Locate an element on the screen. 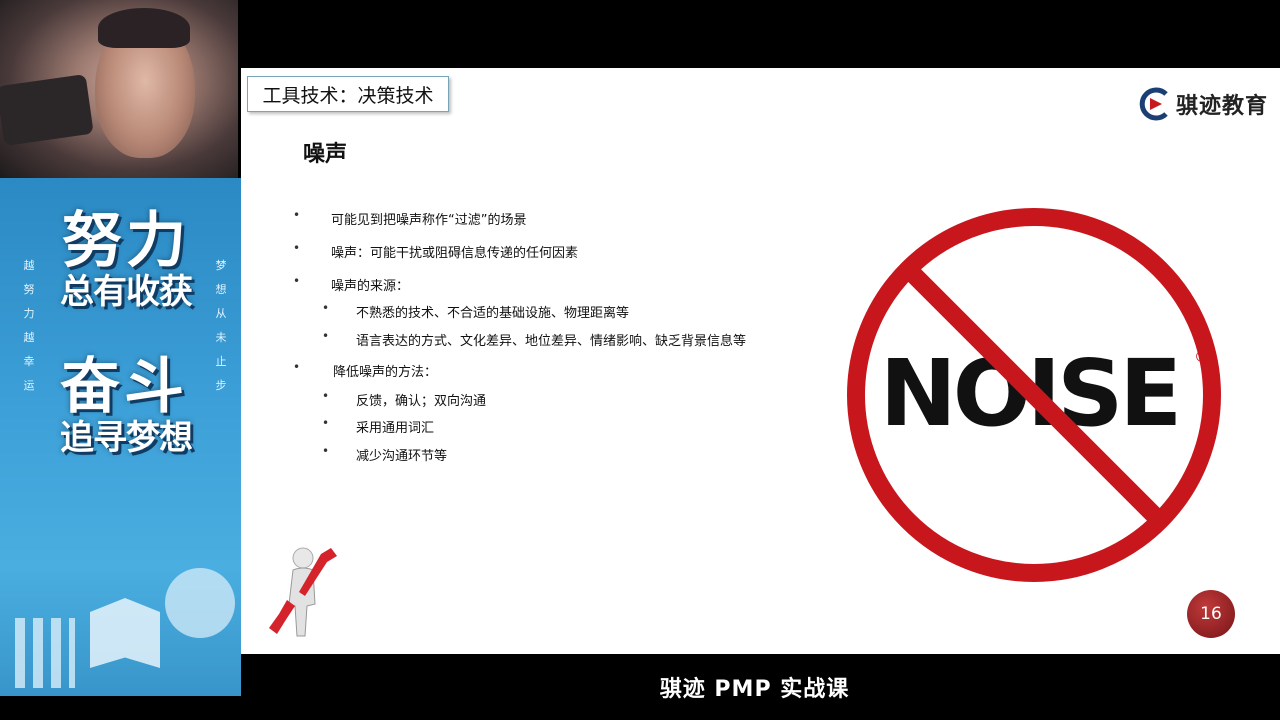 Image resolution: width=1280 pixels, height=720 pixels. banner-right-column: 梦想从未止步 is located at coordinates (221, 325).